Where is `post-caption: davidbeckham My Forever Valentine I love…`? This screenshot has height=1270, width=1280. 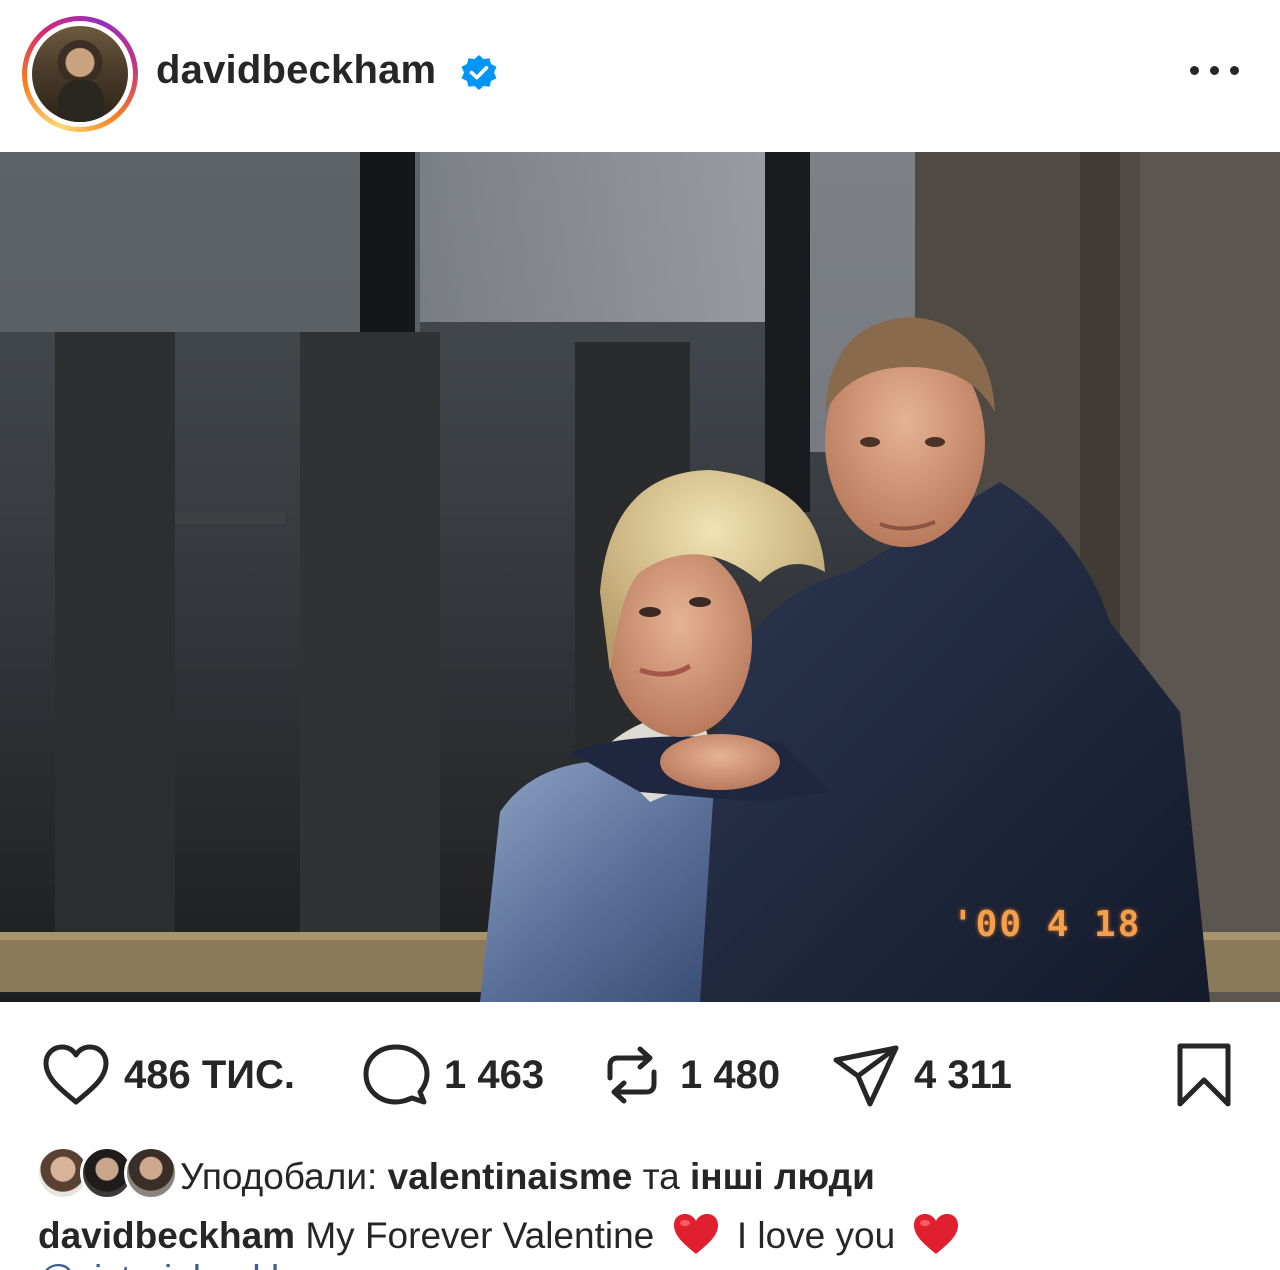 post-caption: davidbeckham My Forever Valentine I love… is located at coordinates (502, 1234).